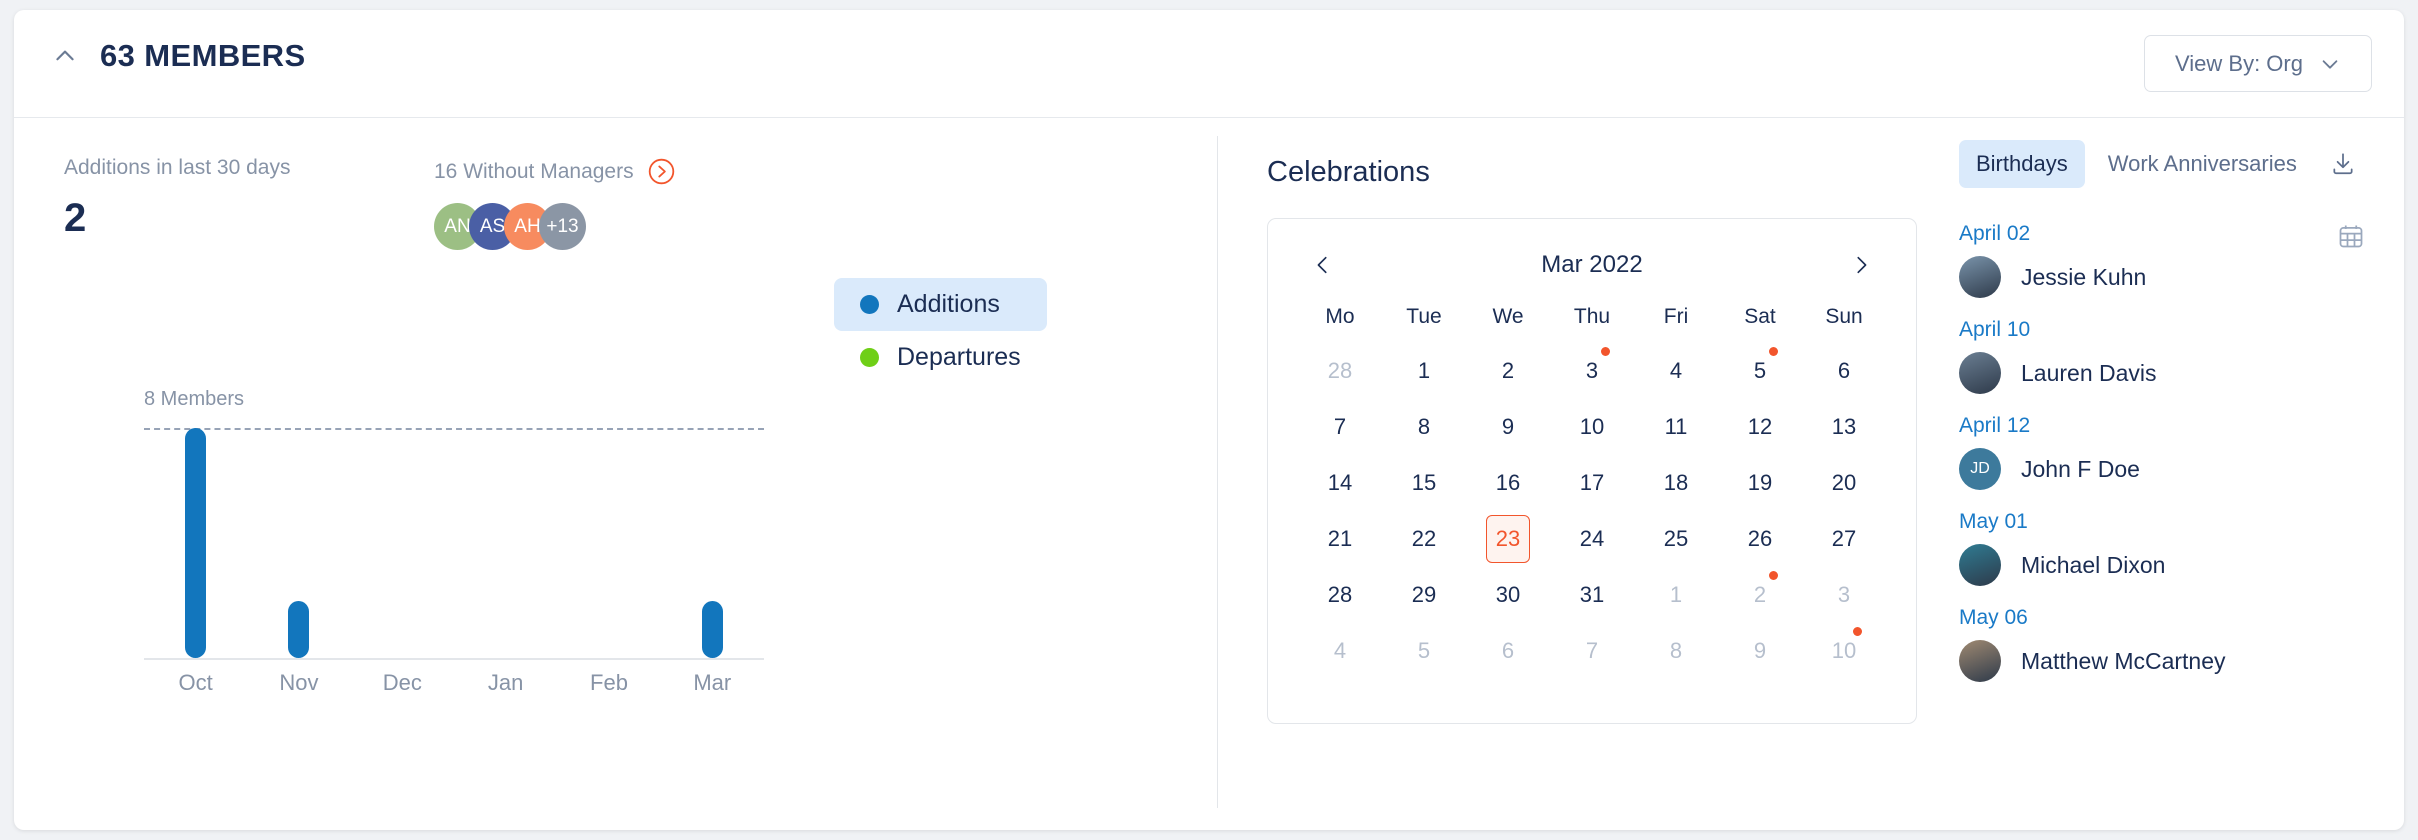 The image size is (2418, 840). I want to click on chevron-left-icon, so click(1323, 265).